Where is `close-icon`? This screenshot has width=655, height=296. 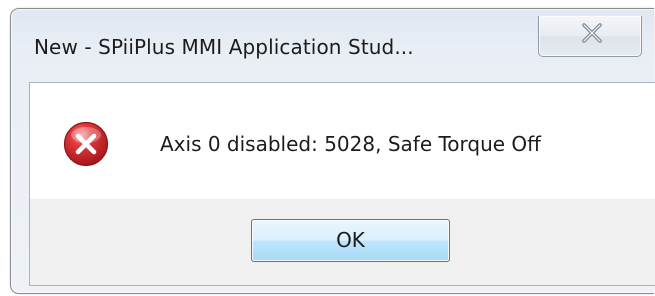 close-icon is located at coordinates (592, 33).